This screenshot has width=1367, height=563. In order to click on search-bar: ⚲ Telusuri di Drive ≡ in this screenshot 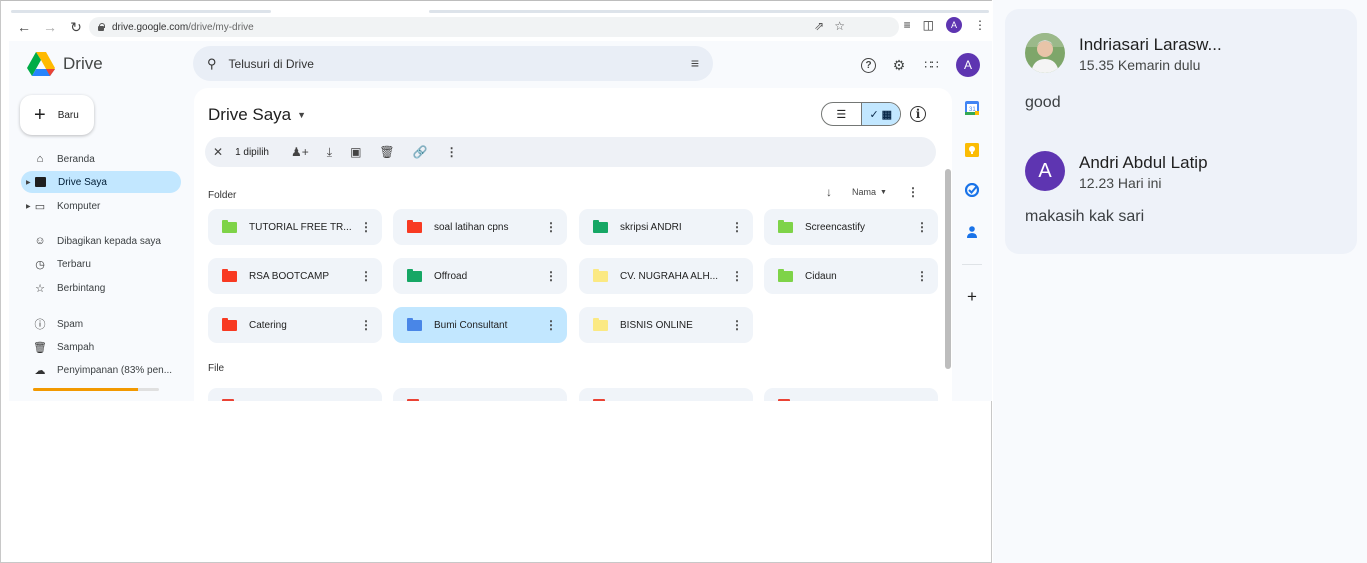, I will do `click(453, 63)`.